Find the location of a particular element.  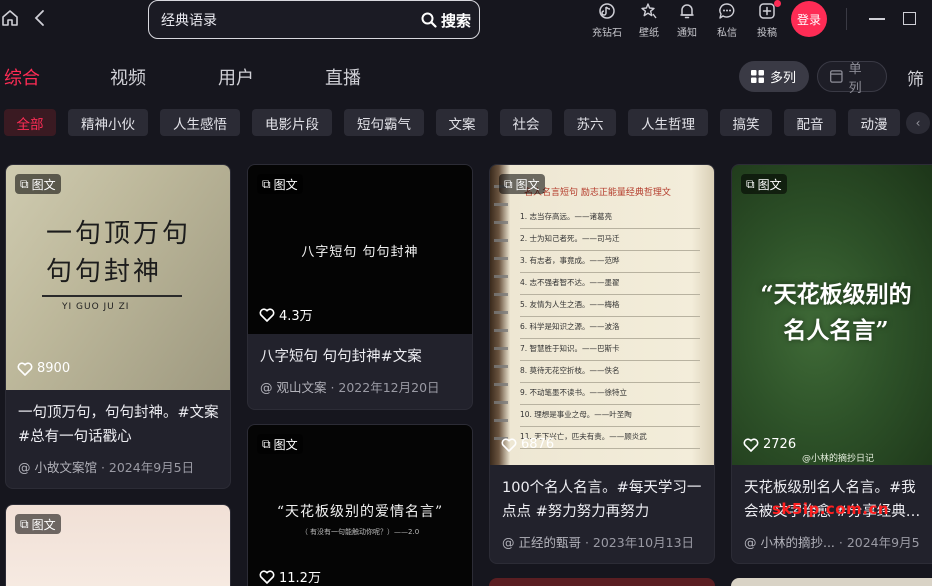

cover-subtext: YI GUO JU ZI is located at coordinates (96, 307).